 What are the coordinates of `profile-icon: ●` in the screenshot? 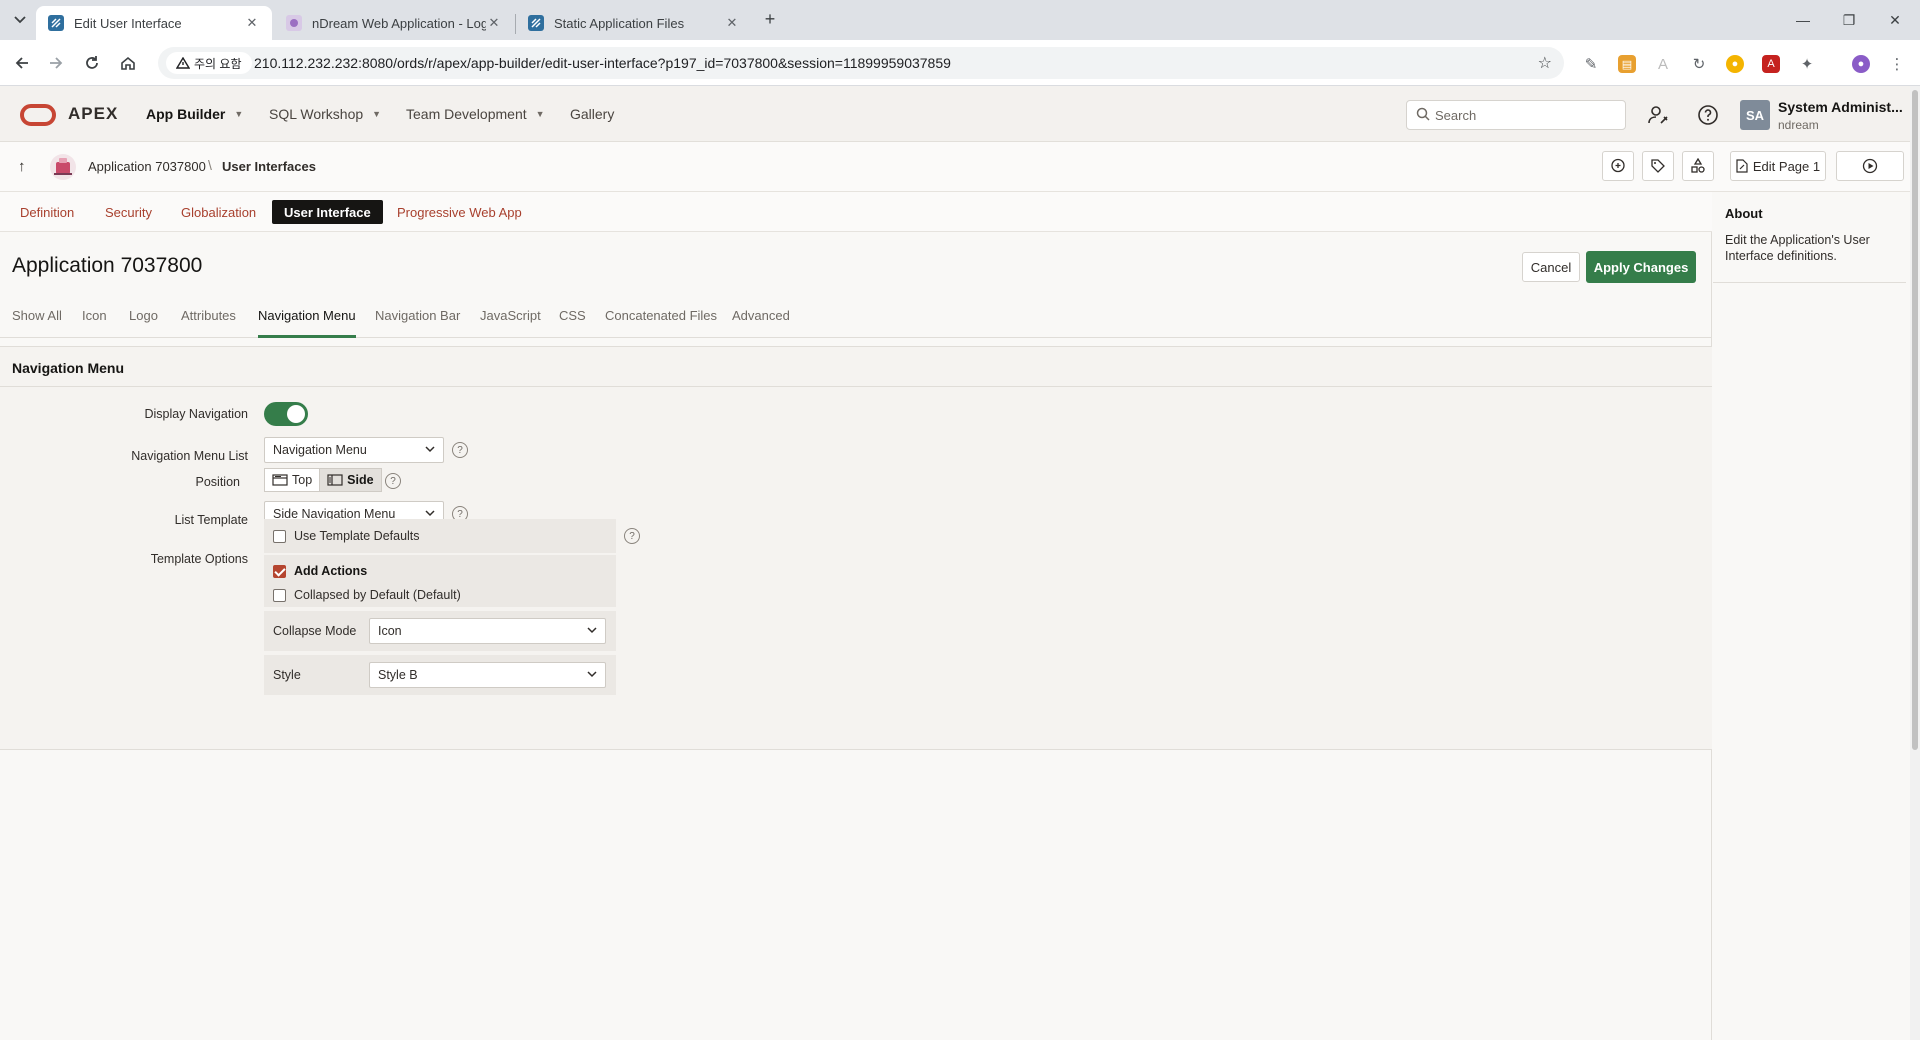 It's located at (1861, 64).